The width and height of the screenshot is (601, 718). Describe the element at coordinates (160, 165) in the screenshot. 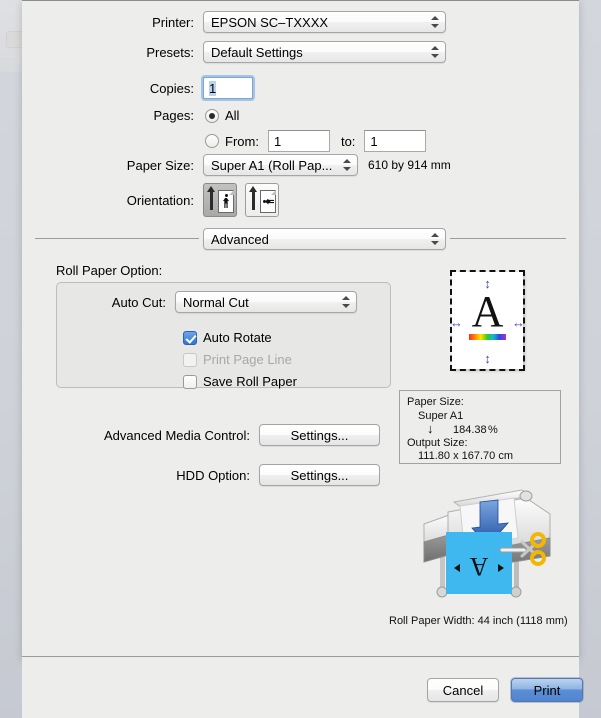

I see `paper-size-label: Paper Size:` at that location.